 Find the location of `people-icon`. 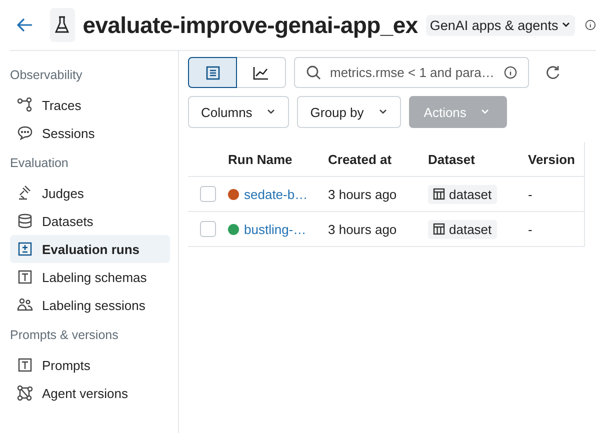

people-icon is located at coordinates (25, 305).